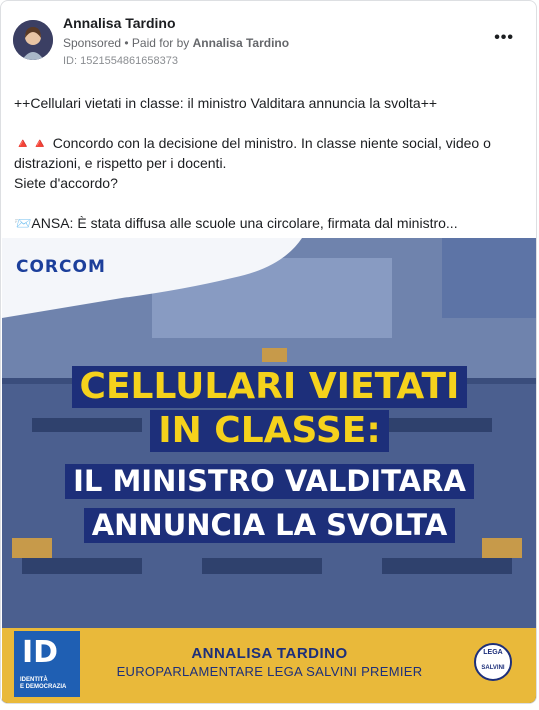 Image resolution: width=539 pixels, height=710 pixels. I want to click on ad-id: ID: 1521554861658373, so click(120, 61).